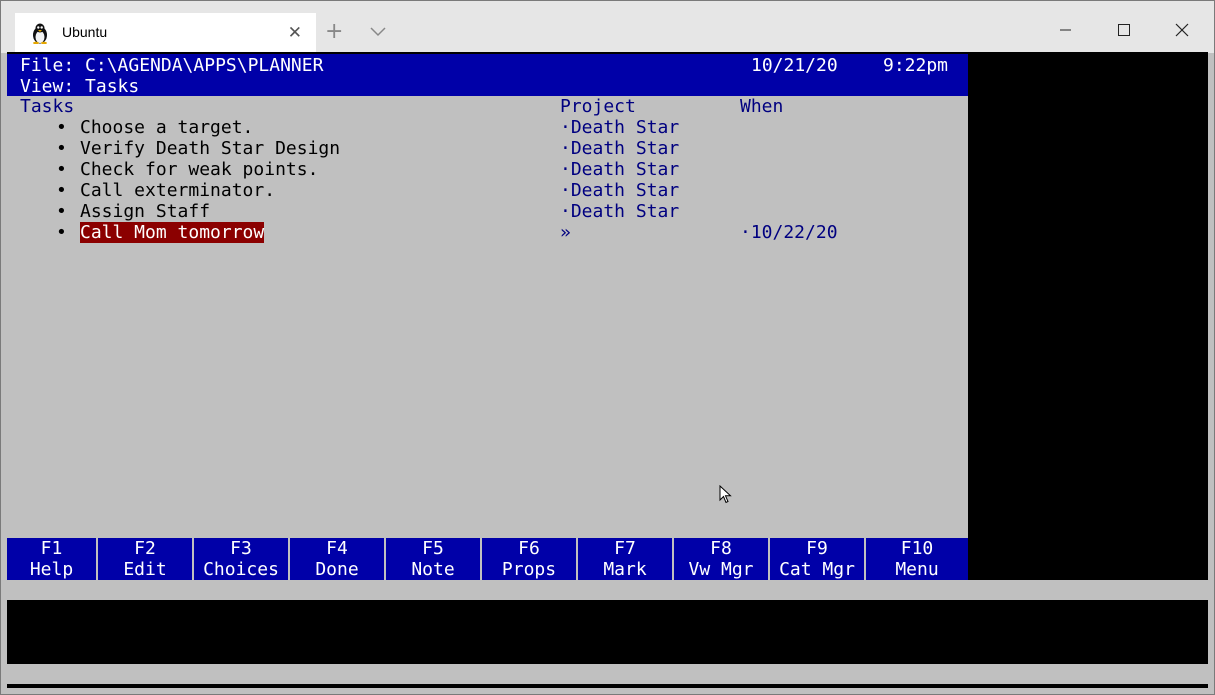 The height and width of the screenshot is (695, 1215). Describe the element at coordinates (529, 569) in the screenshot. I see `fkey-label: Props` at that location.